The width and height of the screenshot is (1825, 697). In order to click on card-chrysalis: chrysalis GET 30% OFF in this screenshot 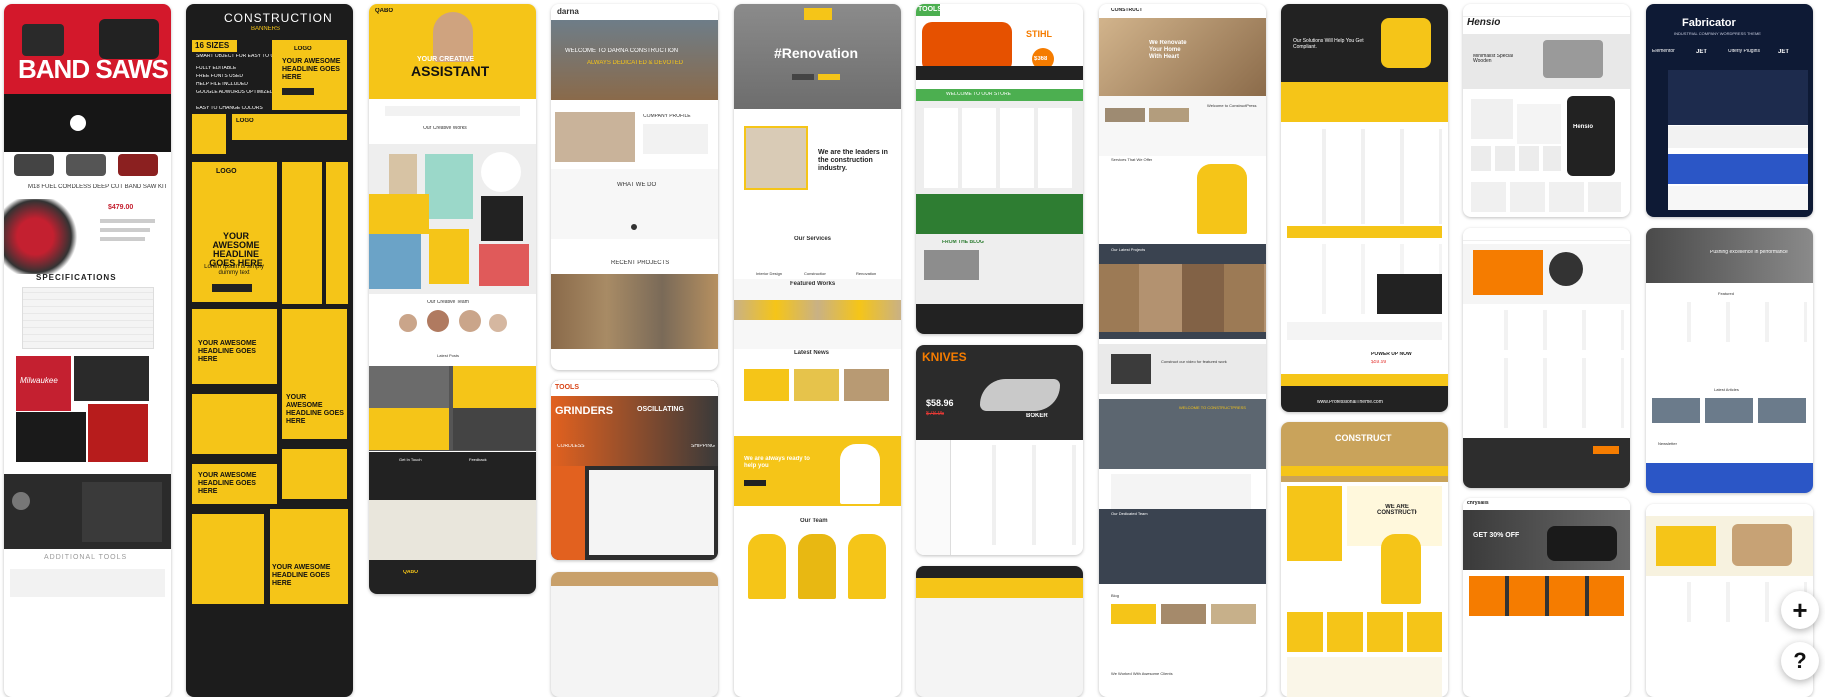, I will do `click(1546, 597)`.